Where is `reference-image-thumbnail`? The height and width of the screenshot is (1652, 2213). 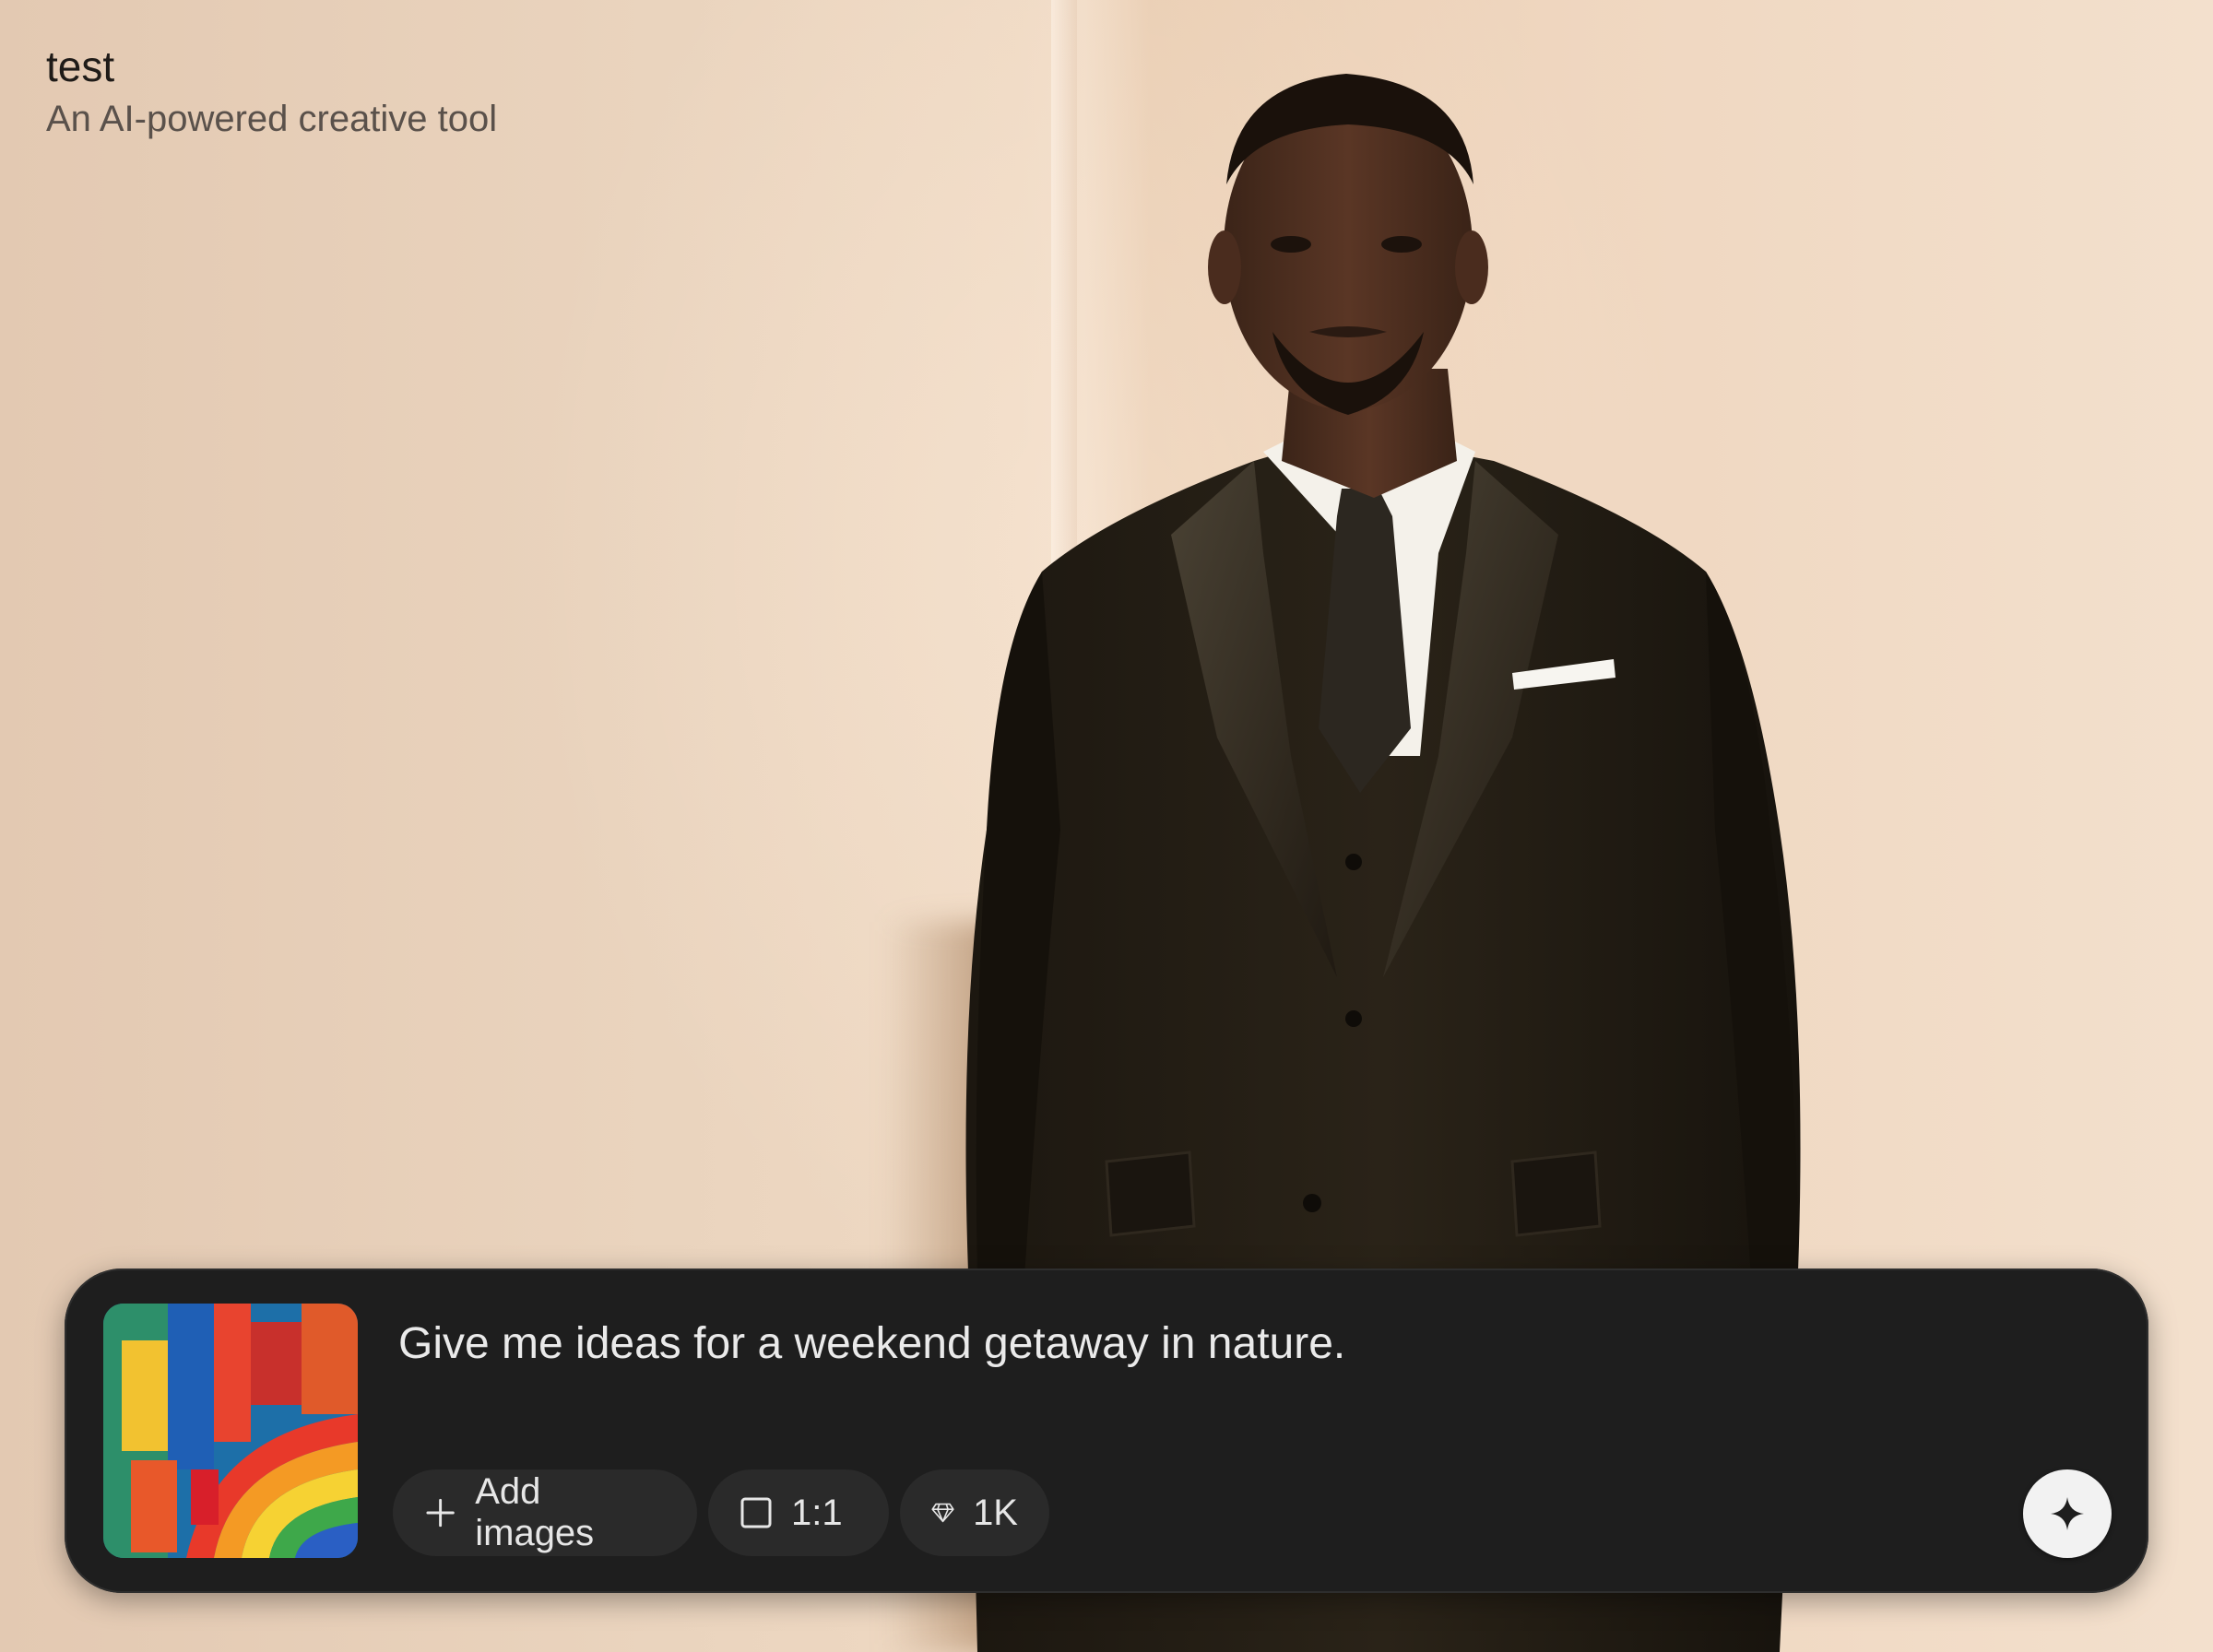
reference-image-thumbnail is located at coordinates (230, 1431).